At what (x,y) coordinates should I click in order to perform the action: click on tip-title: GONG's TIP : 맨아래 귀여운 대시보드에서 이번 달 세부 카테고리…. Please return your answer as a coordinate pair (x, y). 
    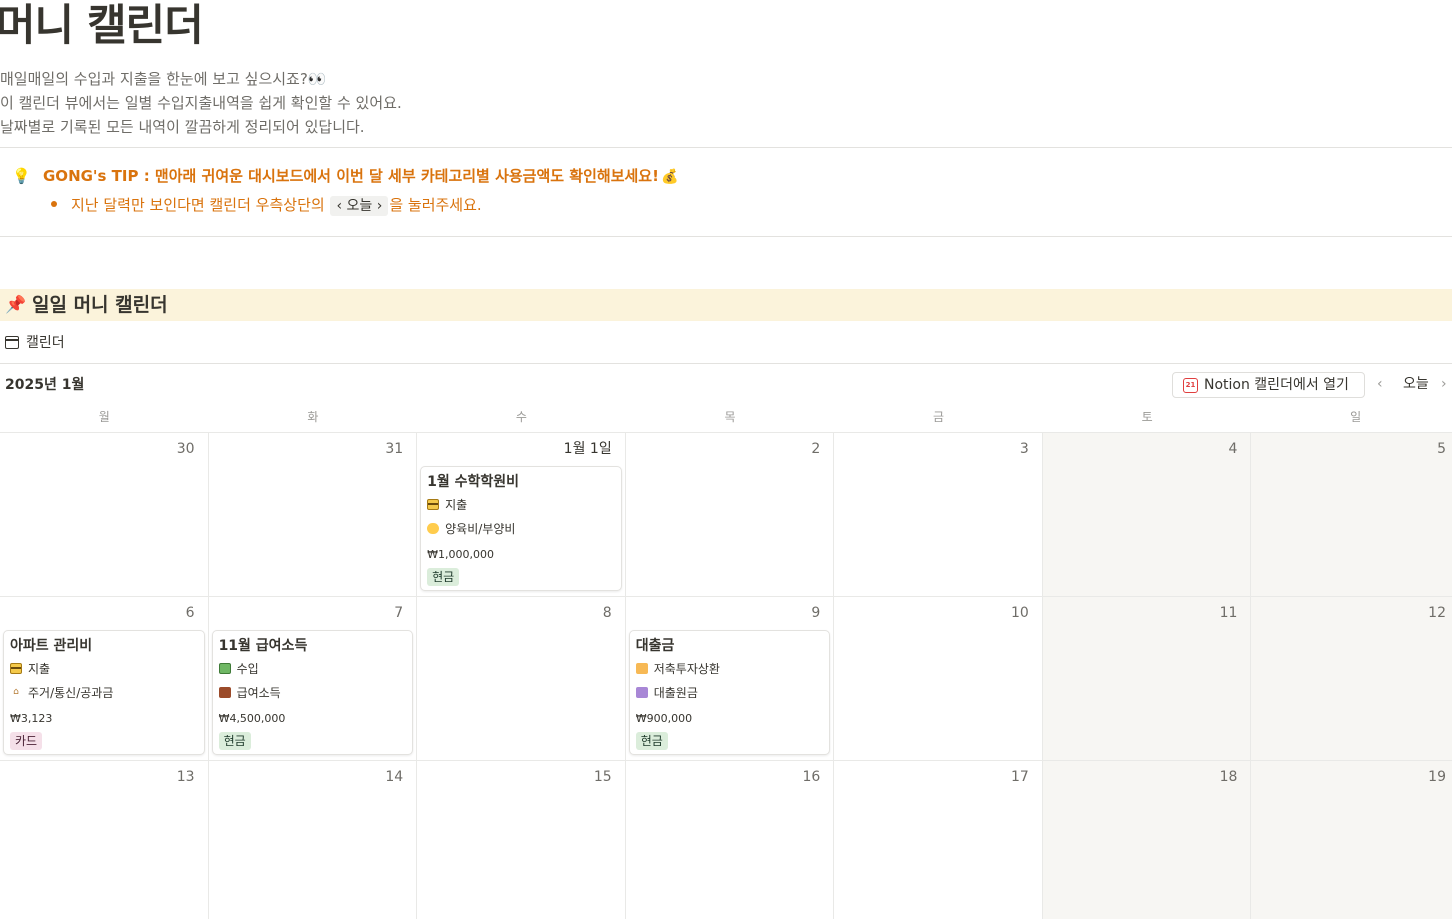
    Looking at the image, I should click on (360, 176).